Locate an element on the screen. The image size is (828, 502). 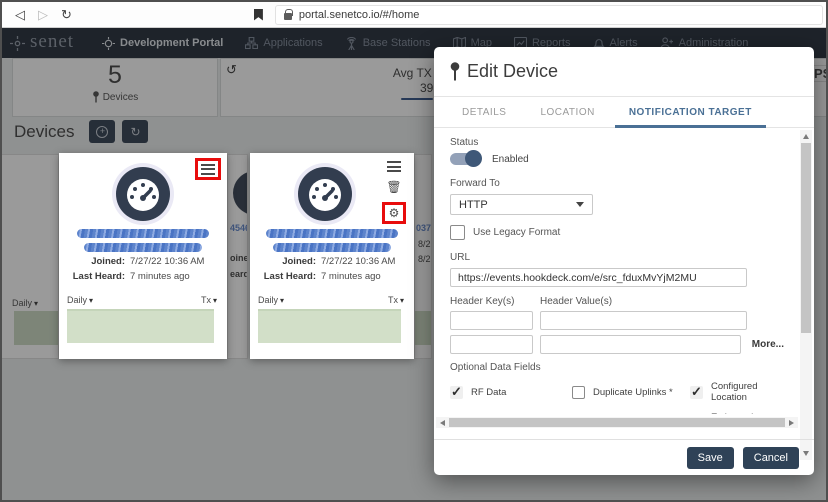
url-text: portal.senetco.io/#/home is located at coordinates (359, 15).